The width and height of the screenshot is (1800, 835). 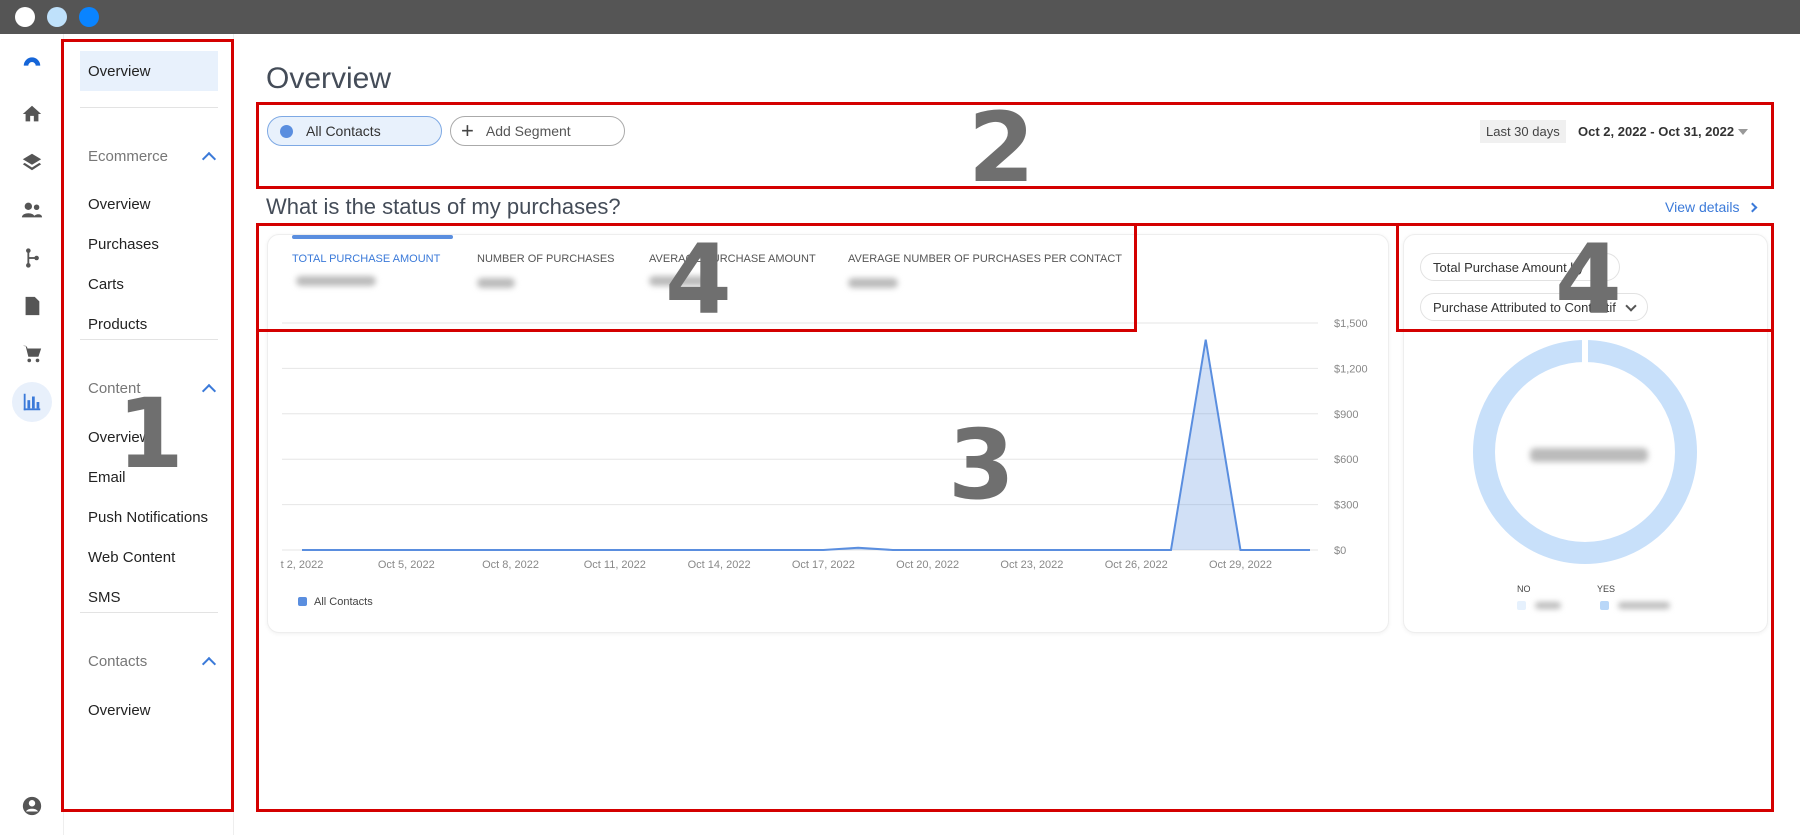 I want to click on subnav-carts: Carts, so click(x=149, y=284).